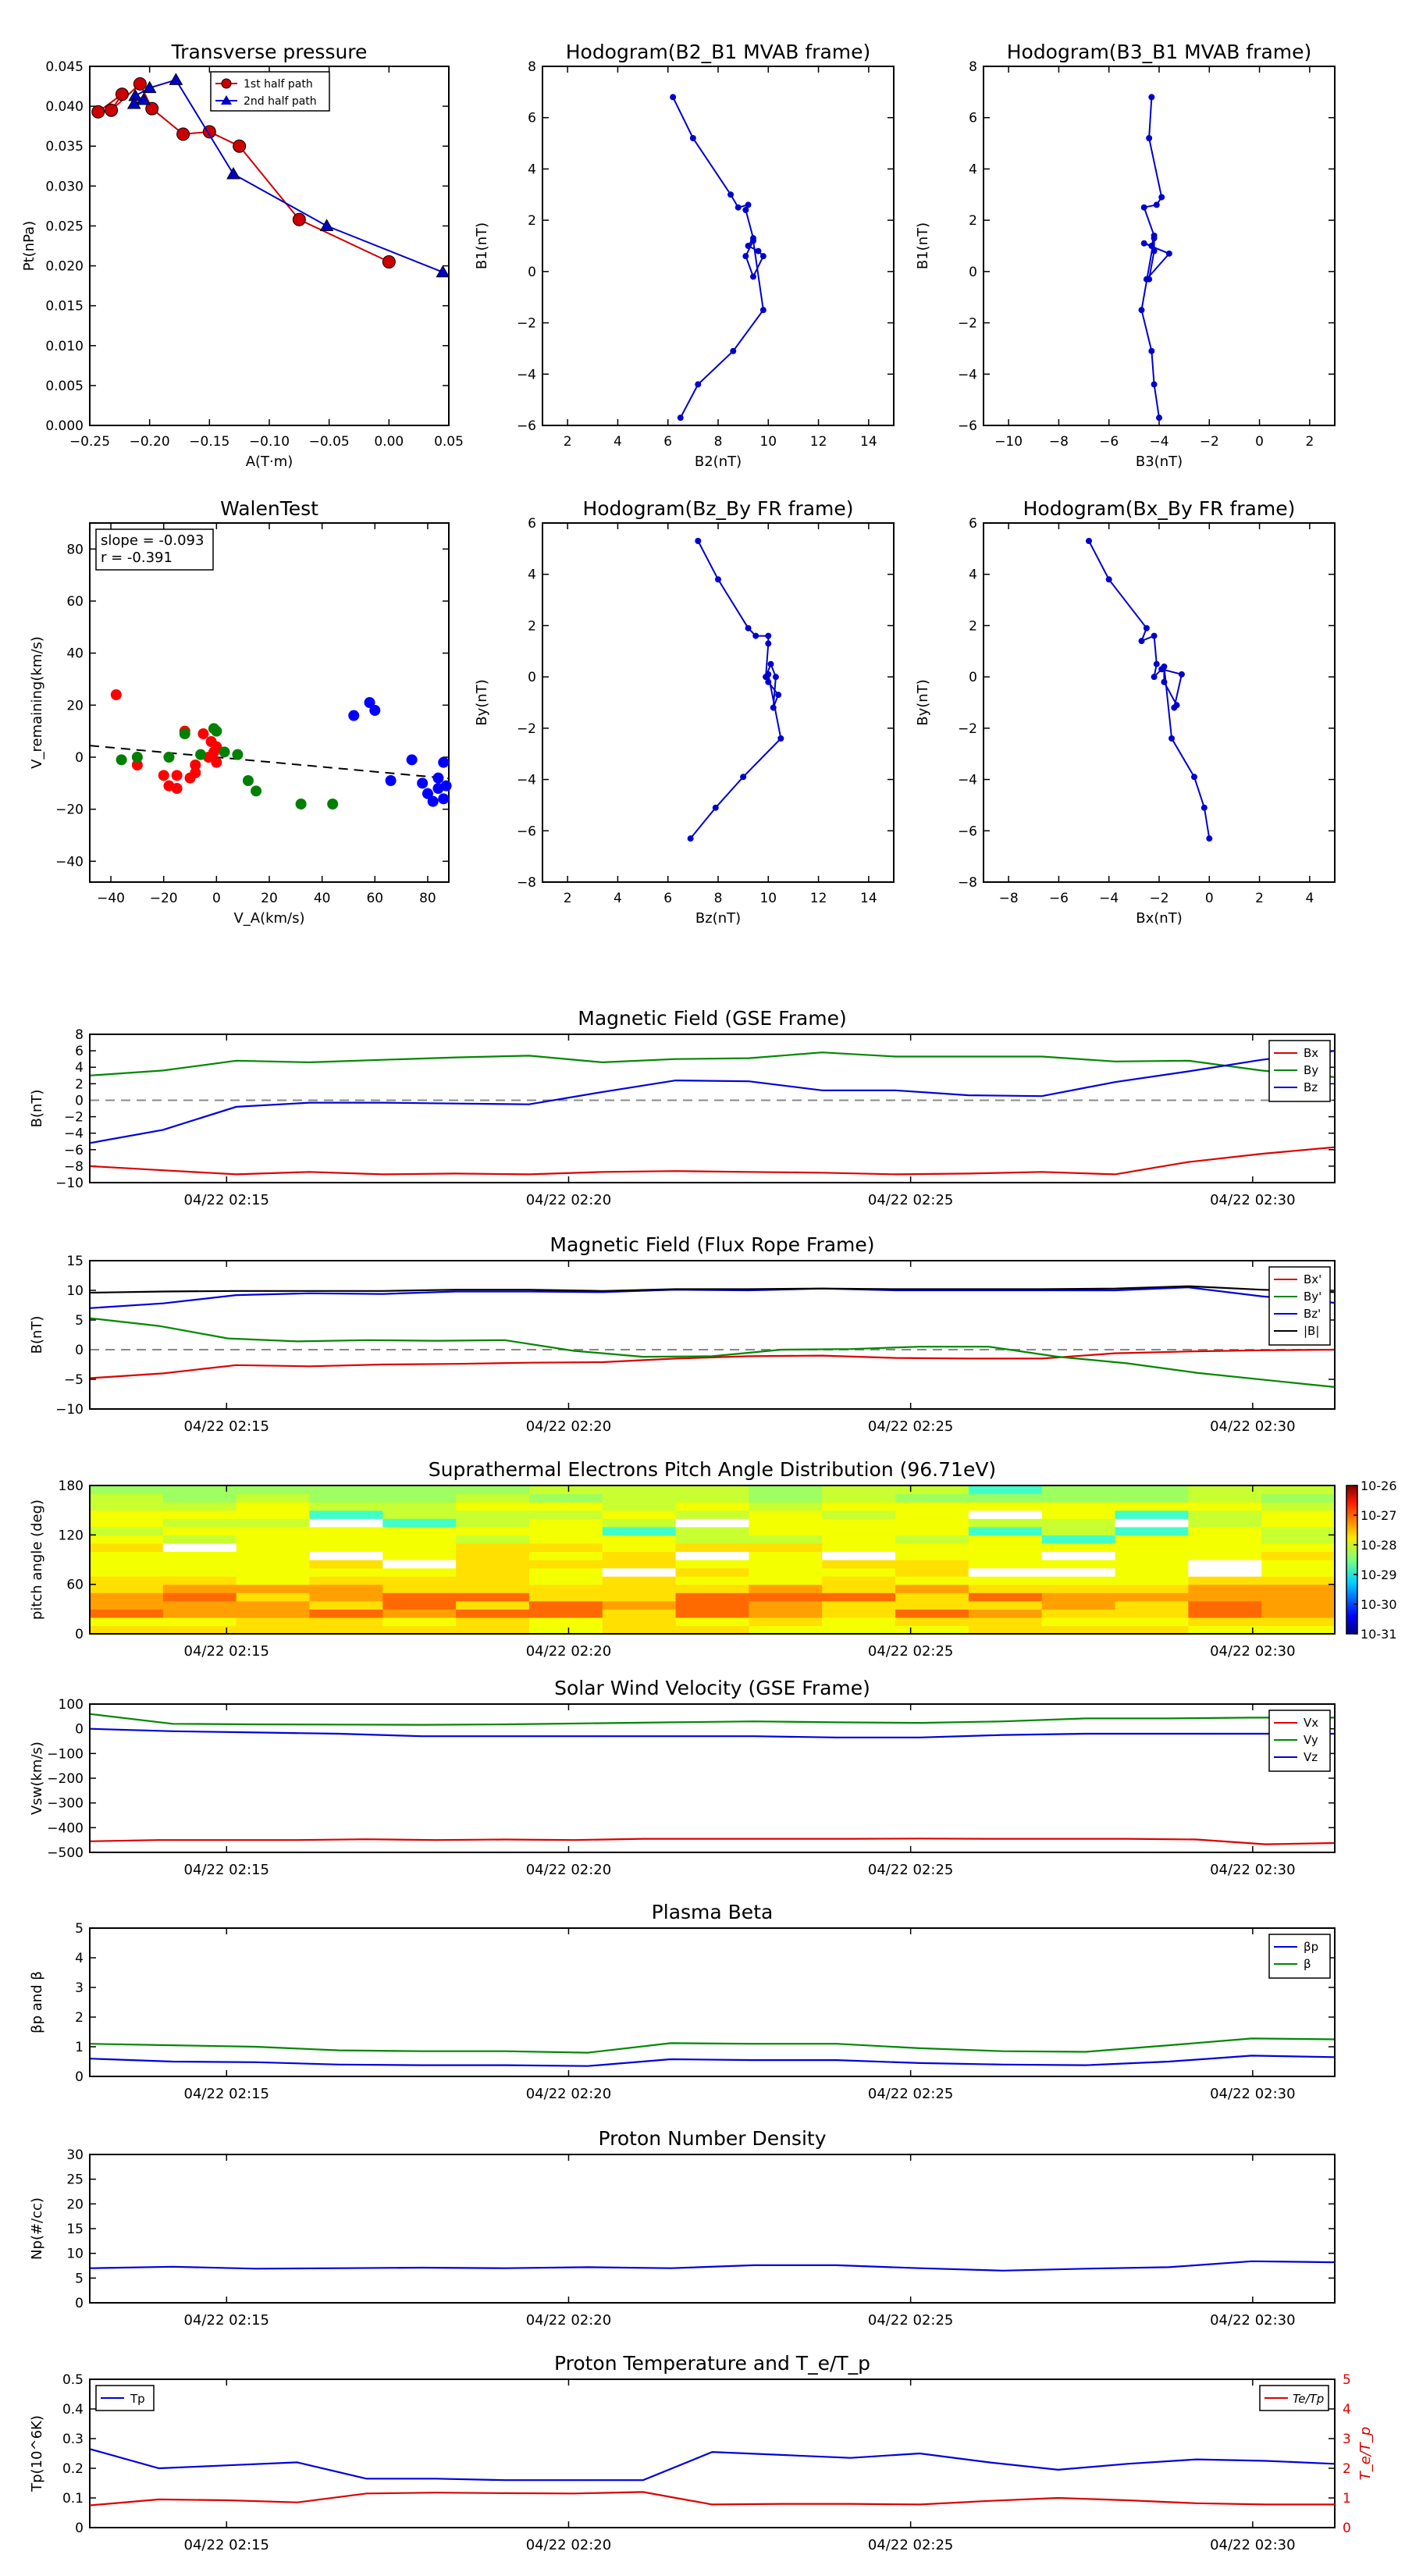  Describe the element at coordinates (1159, 52) in the screenshot. I see `chart-title: Hodogram(B3_B1 MVAB frame)` at that location.